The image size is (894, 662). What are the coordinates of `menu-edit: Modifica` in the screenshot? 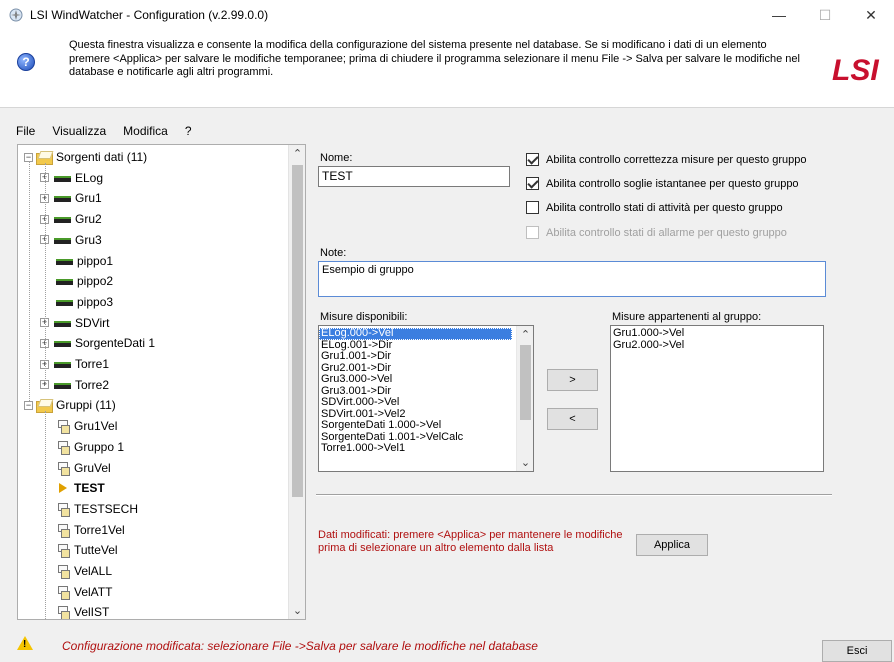 It's located at (145, 131).